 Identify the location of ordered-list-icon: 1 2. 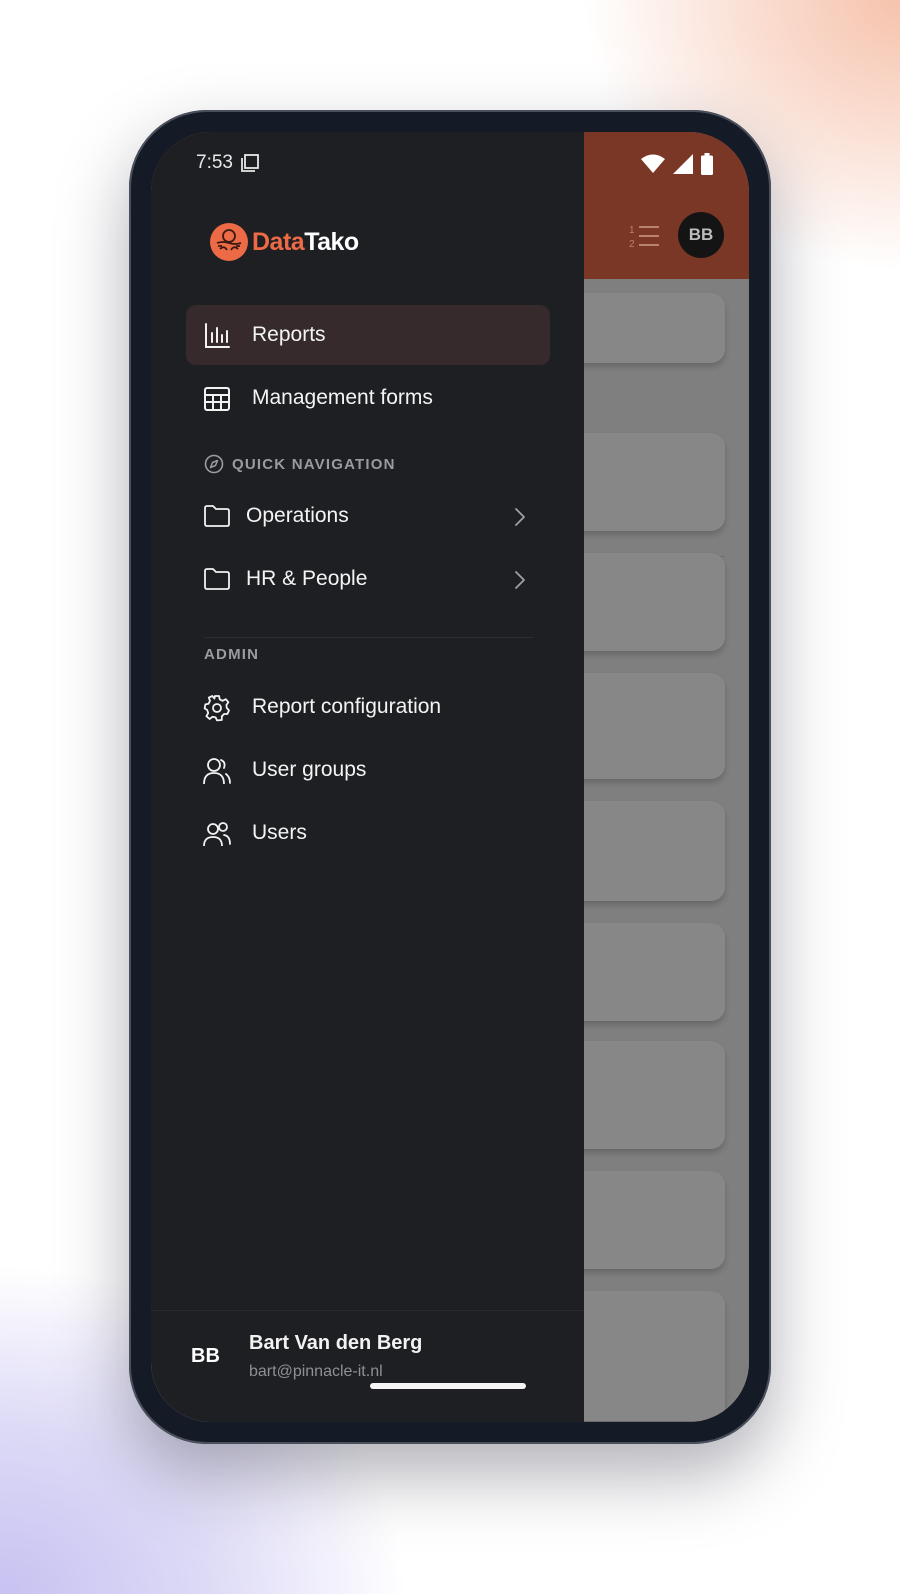
(644, 236).